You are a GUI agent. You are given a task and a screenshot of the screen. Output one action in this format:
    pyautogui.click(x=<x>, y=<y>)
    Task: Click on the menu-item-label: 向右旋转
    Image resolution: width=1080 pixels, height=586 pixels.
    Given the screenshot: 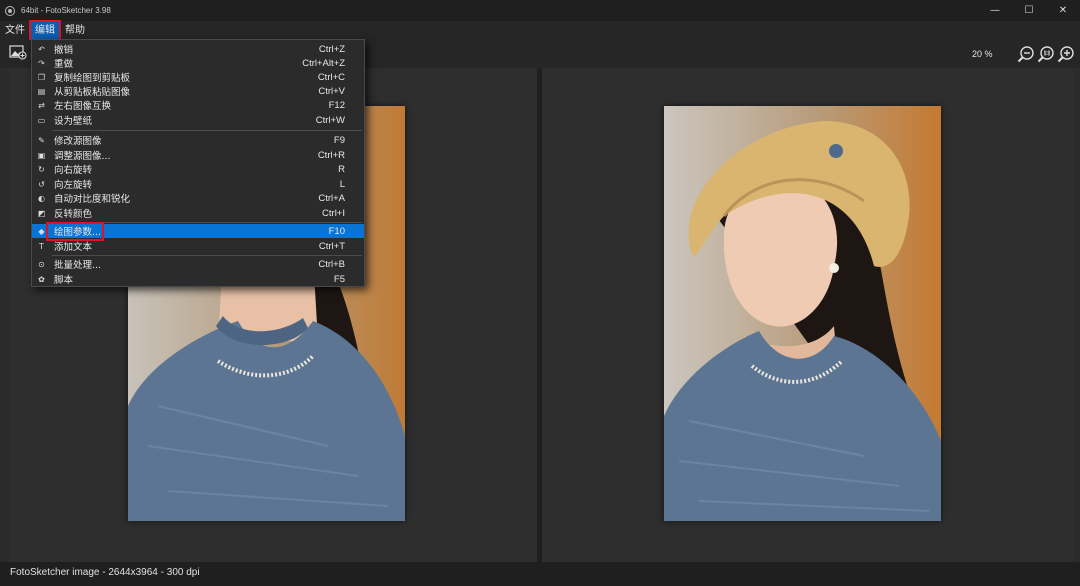 What is the action you would take?
    pyautogui.click(x=73, y=170)
    